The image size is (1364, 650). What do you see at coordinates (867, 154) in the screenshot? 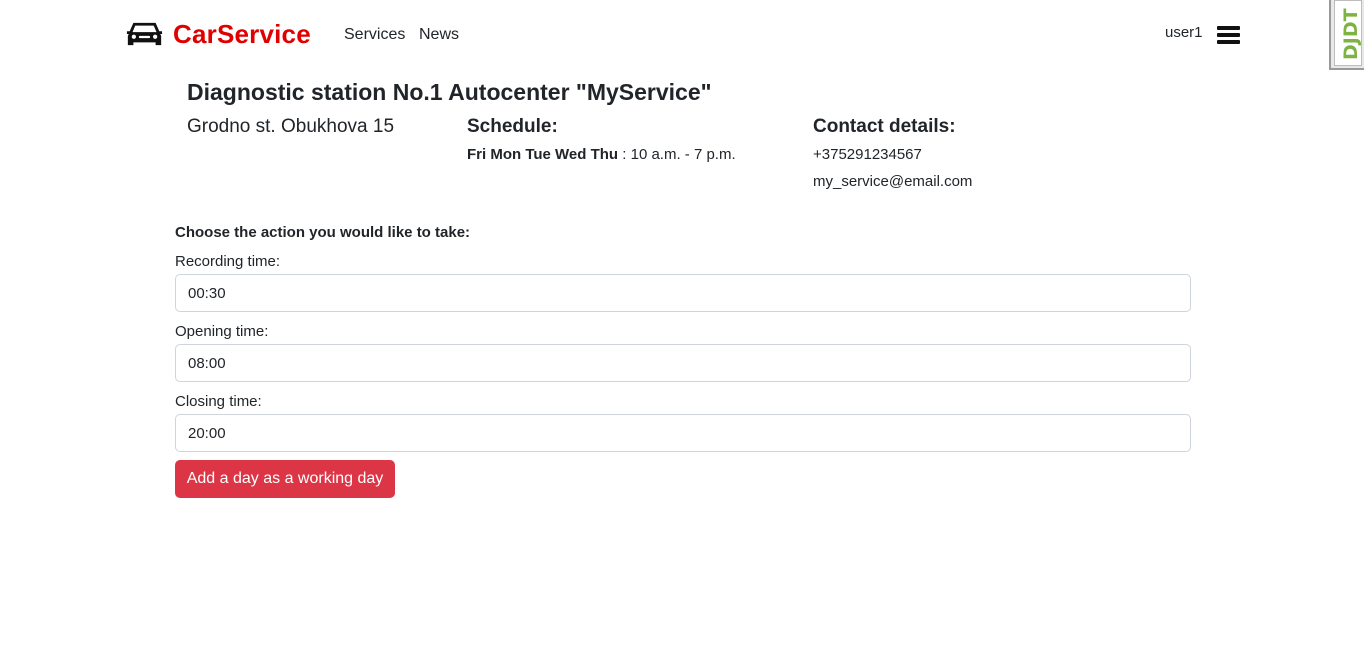
I see `contact-phone: +375291234567` at bounding box center [867, 154].